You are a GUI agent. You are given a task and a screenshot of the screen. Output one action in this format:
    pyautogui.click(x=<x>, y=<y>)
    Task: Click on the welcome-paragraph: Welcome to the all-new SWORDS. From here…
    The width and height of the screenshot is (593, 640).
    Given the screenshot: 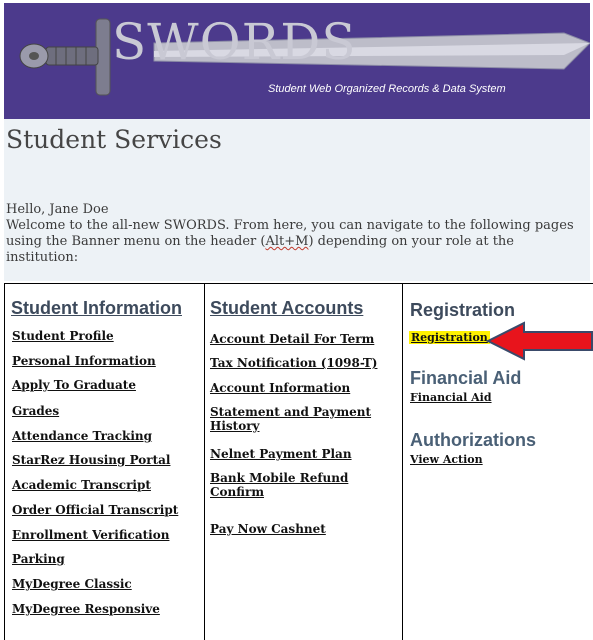 What is the action you would take?
    pyautogui.click(x=298, y=242)
    